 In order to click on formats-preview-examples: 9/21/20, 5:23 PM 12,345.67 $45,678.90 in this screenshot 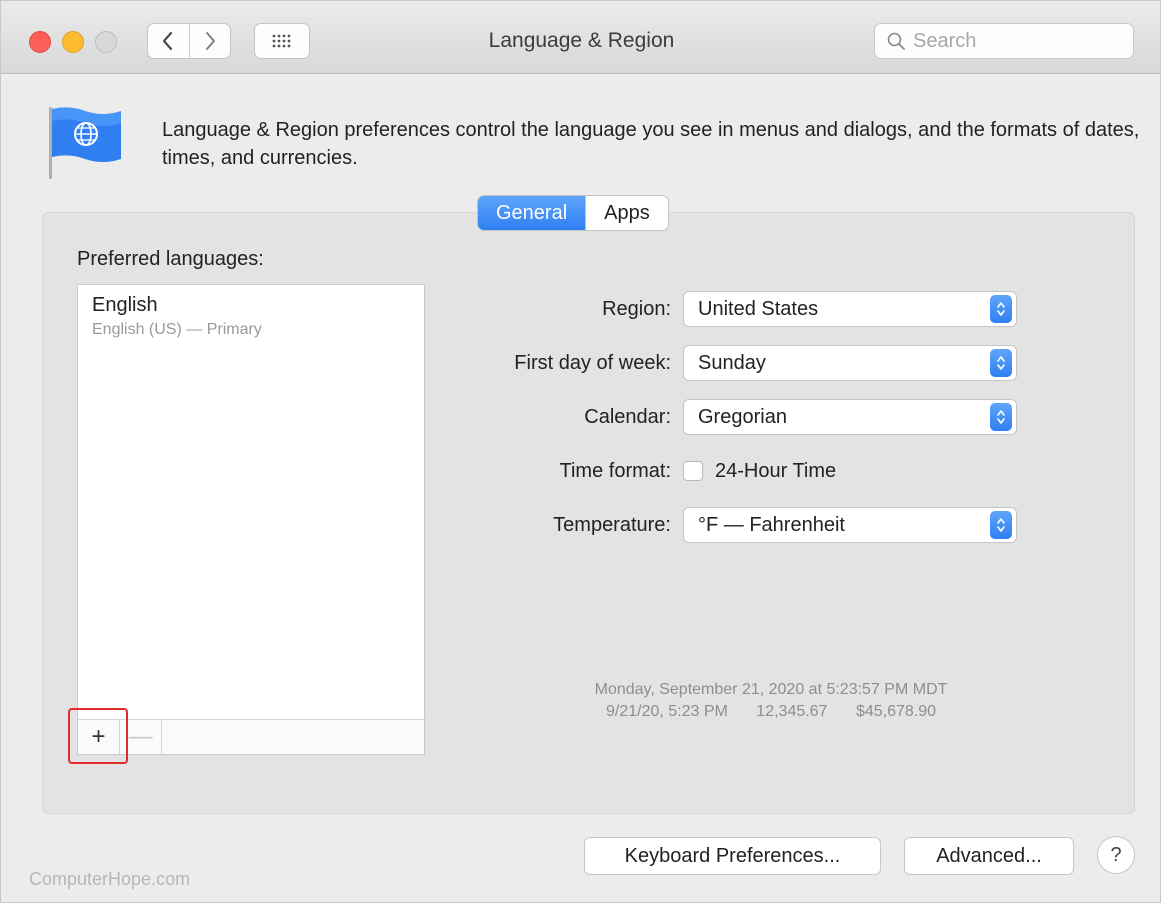, I will do `click(771, 712)`.